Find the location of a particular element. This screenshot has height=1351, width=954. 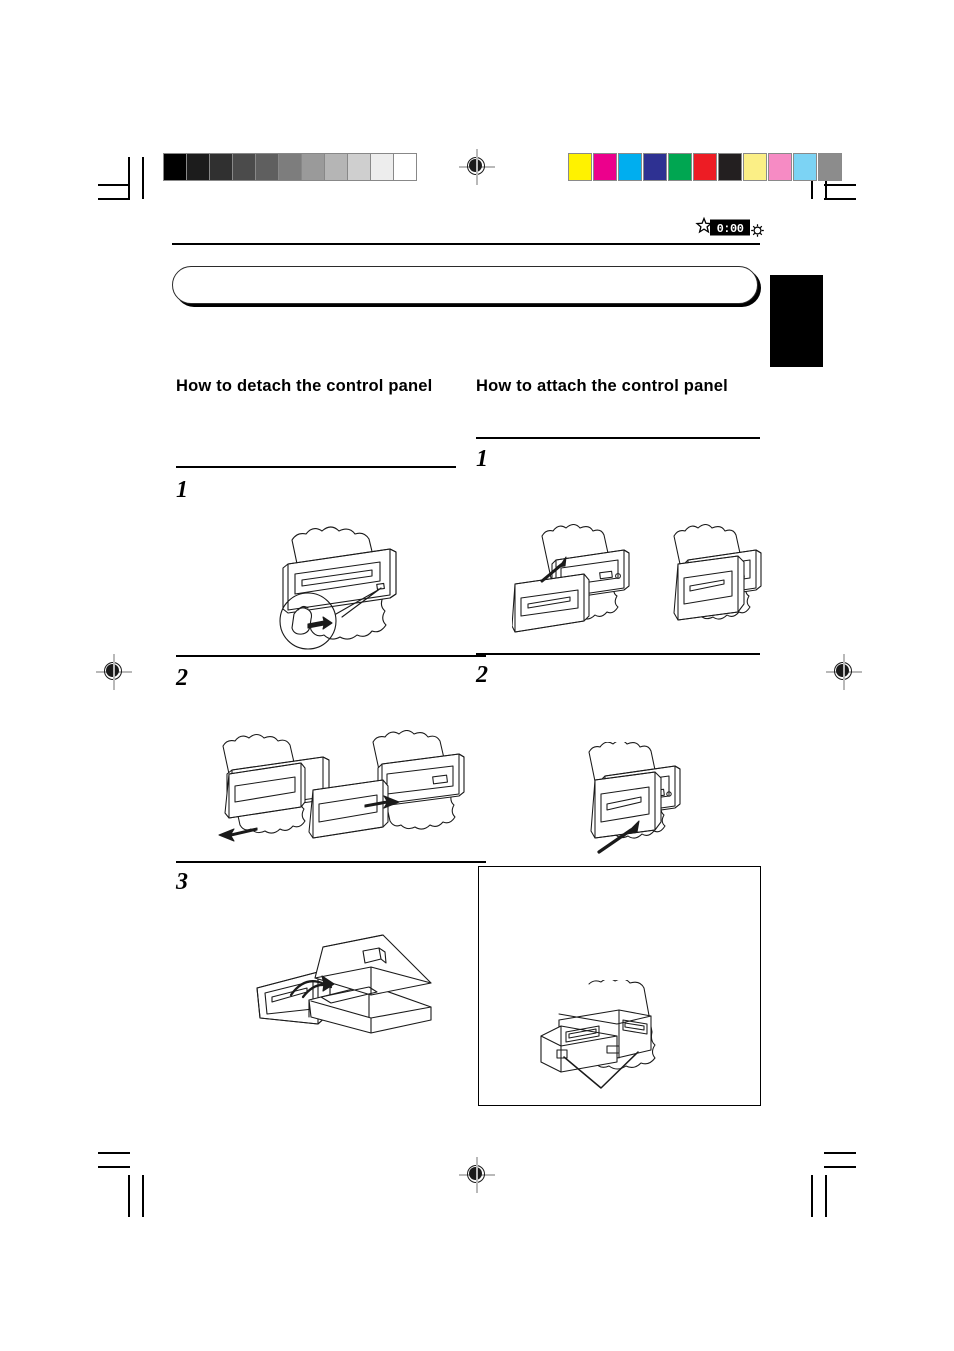

section-title-banner is located at coordinates (465, 285).